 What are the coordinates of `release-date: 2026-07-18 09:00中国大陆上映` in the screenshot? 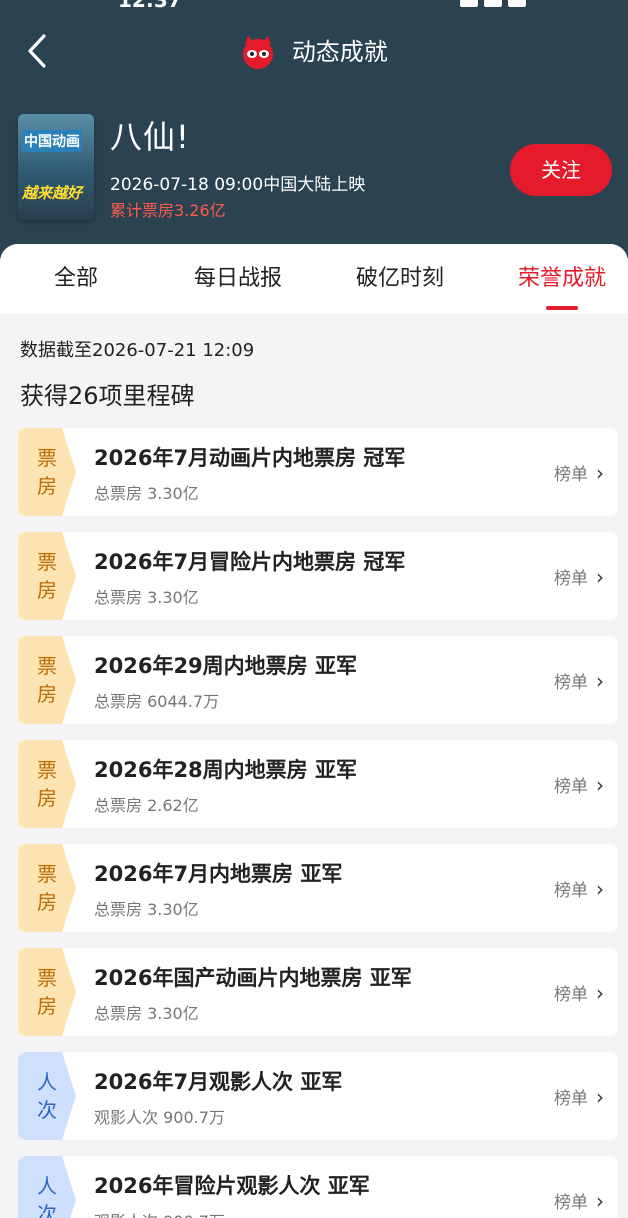 It's located at (238, 185).